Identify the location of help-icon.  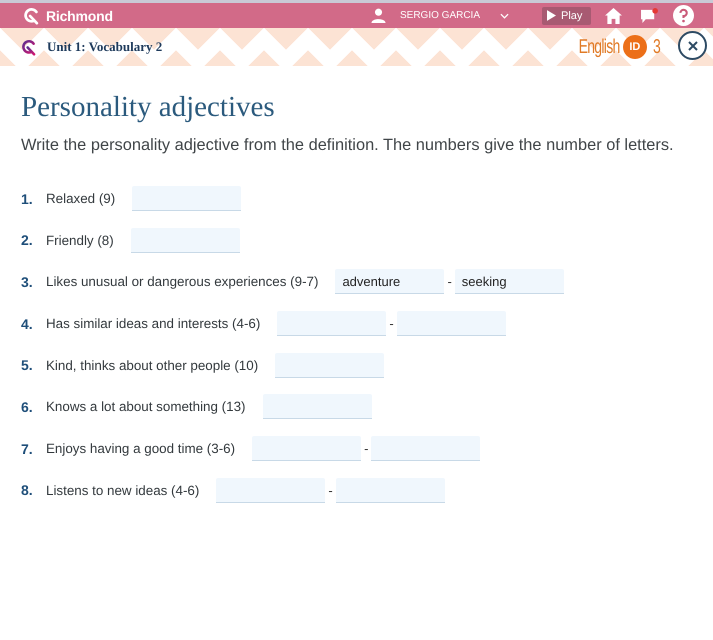
(683, 15).